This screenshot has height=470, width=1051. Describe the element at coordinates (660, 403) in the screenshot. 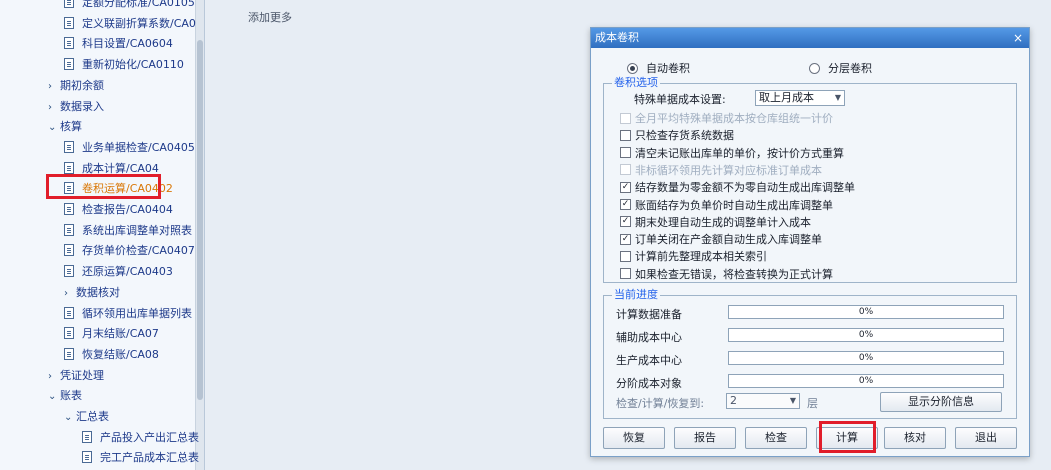

I see `layer-label: 检查/计算/恢复到:` at that location.